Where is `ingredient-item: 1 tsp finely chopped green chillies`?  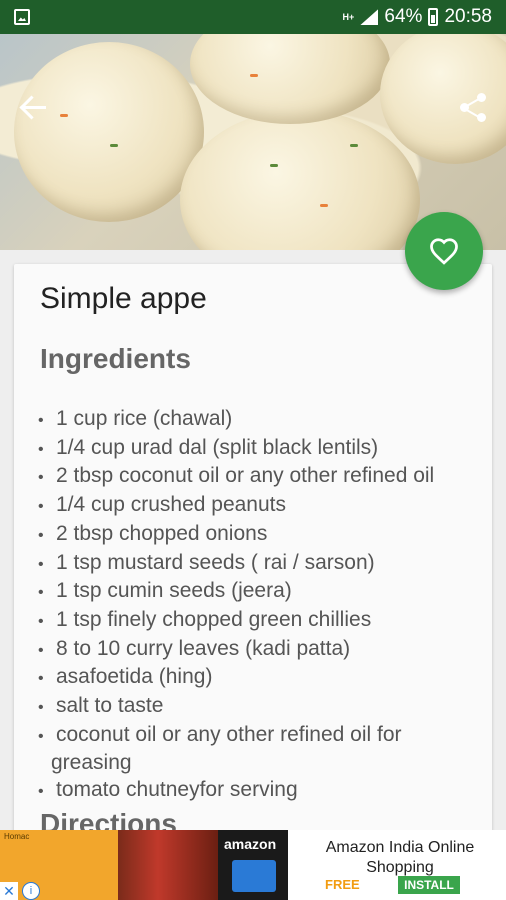 ingredient-item: 1 tsp finely chopped green chillies is located at coordinates (258, 621).